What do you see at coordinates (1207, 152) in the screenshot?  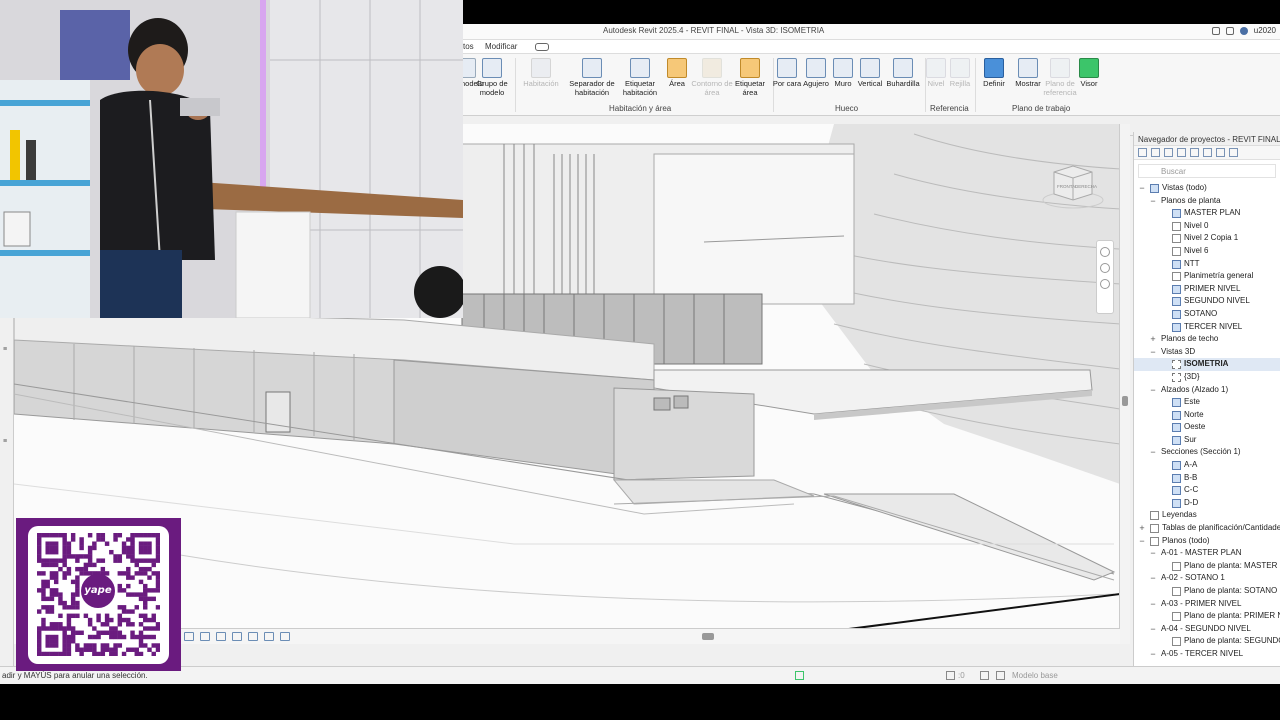 I see `group-icon` at bounding box center [1207, 152].